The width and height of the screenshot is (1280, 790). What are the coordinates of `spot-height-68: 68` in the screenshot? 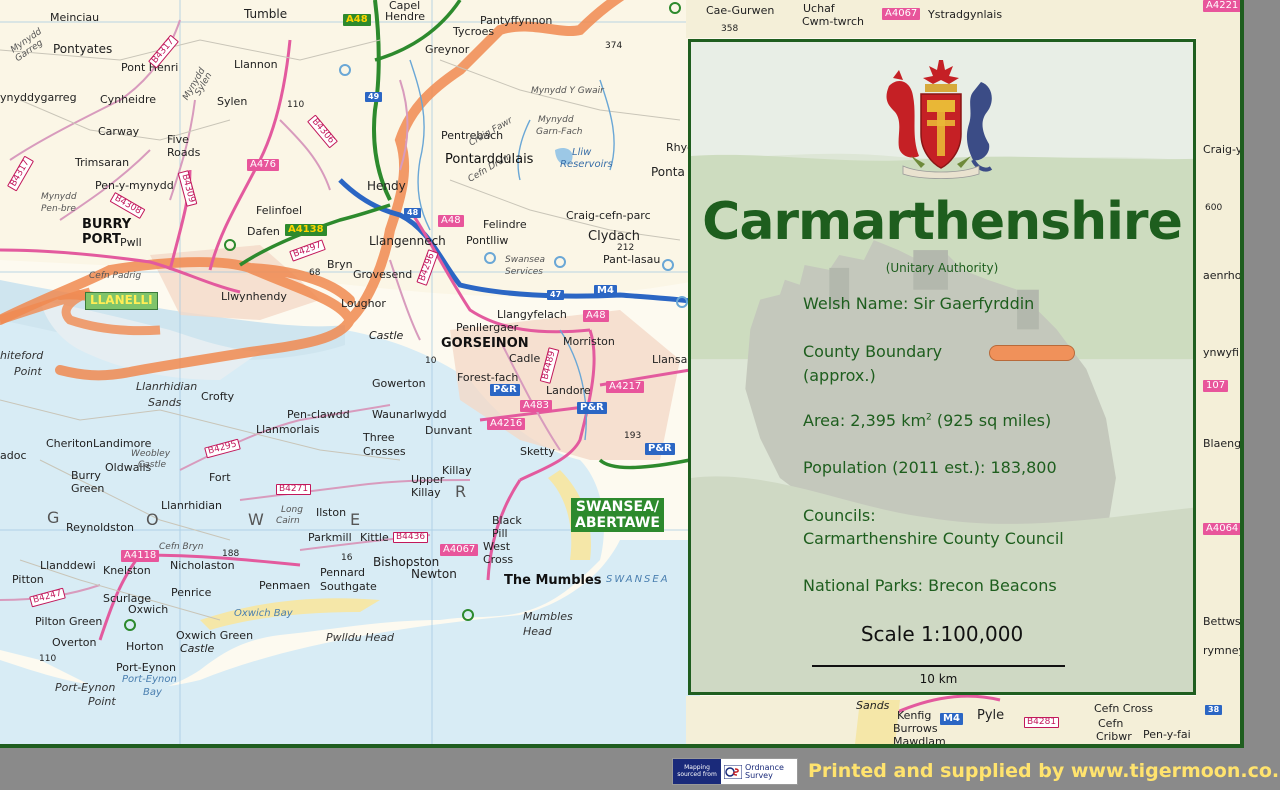 It's located at (315, 273).